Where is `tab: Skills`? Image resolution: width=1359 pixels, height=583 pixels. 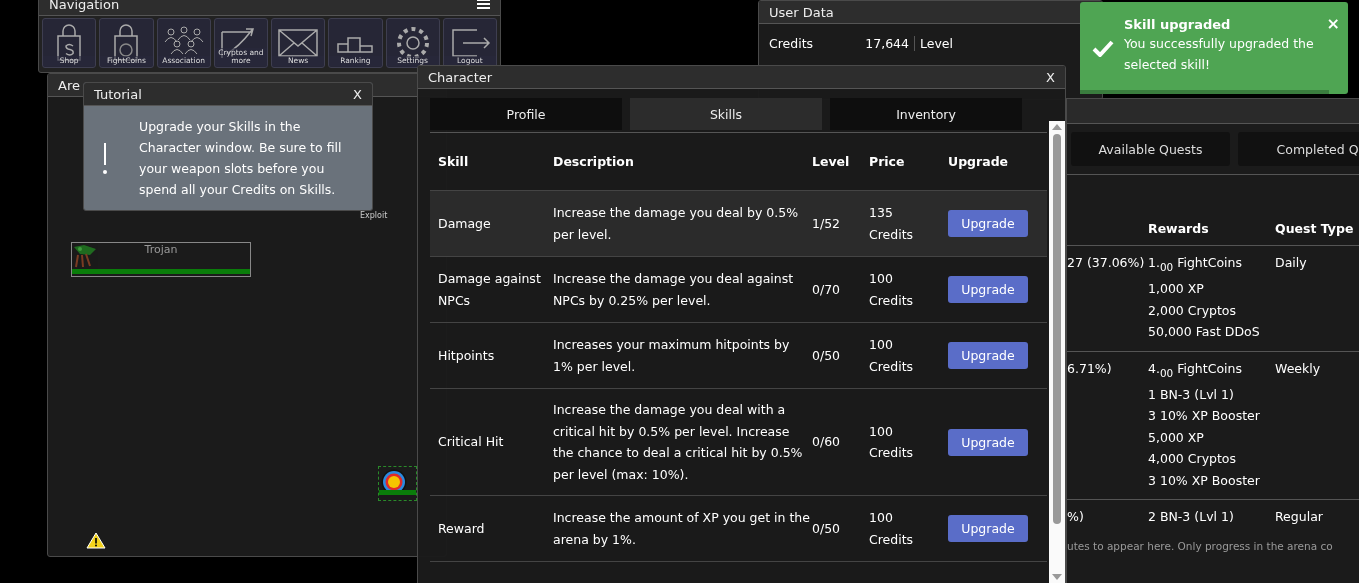
tab: Skills is located at coordinates (726, 114).